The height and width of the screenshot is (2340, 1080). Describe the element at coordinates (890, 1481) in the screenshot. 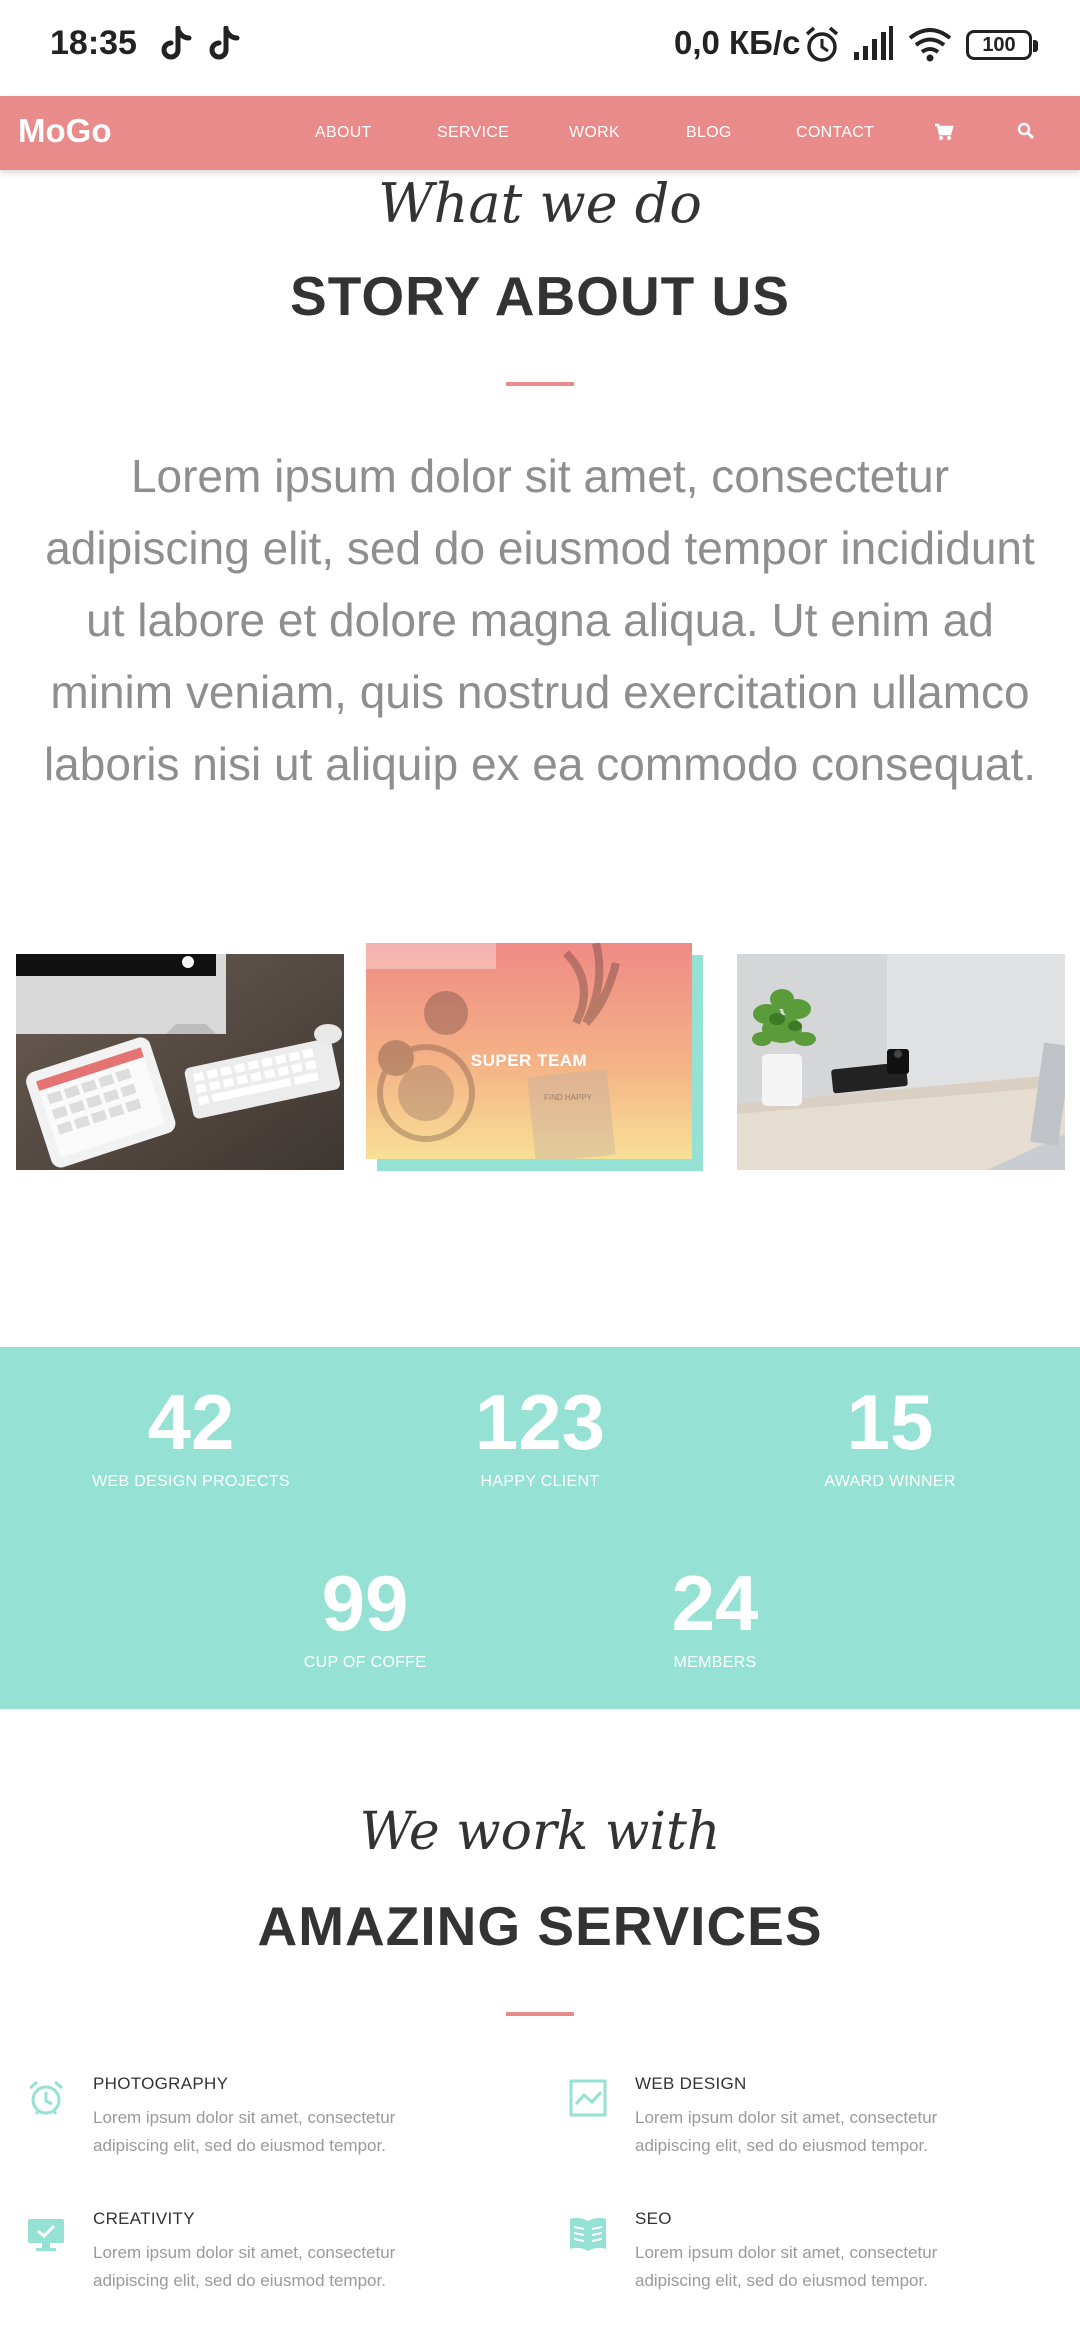

I see `stat-label: AWARD WINNER` at that location.